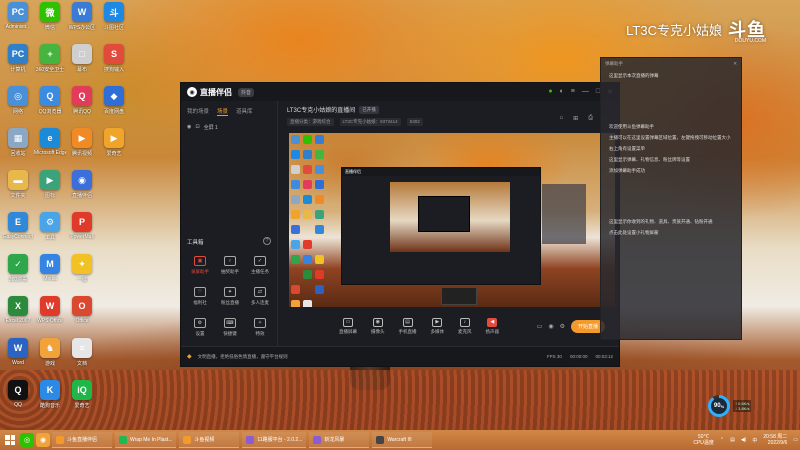 The width and height of the screenshot is (800, 450). Describe the element at coordinates (27, 440) in the screenshot. I see `wechat-taskbar-icon: ◎` at that location.